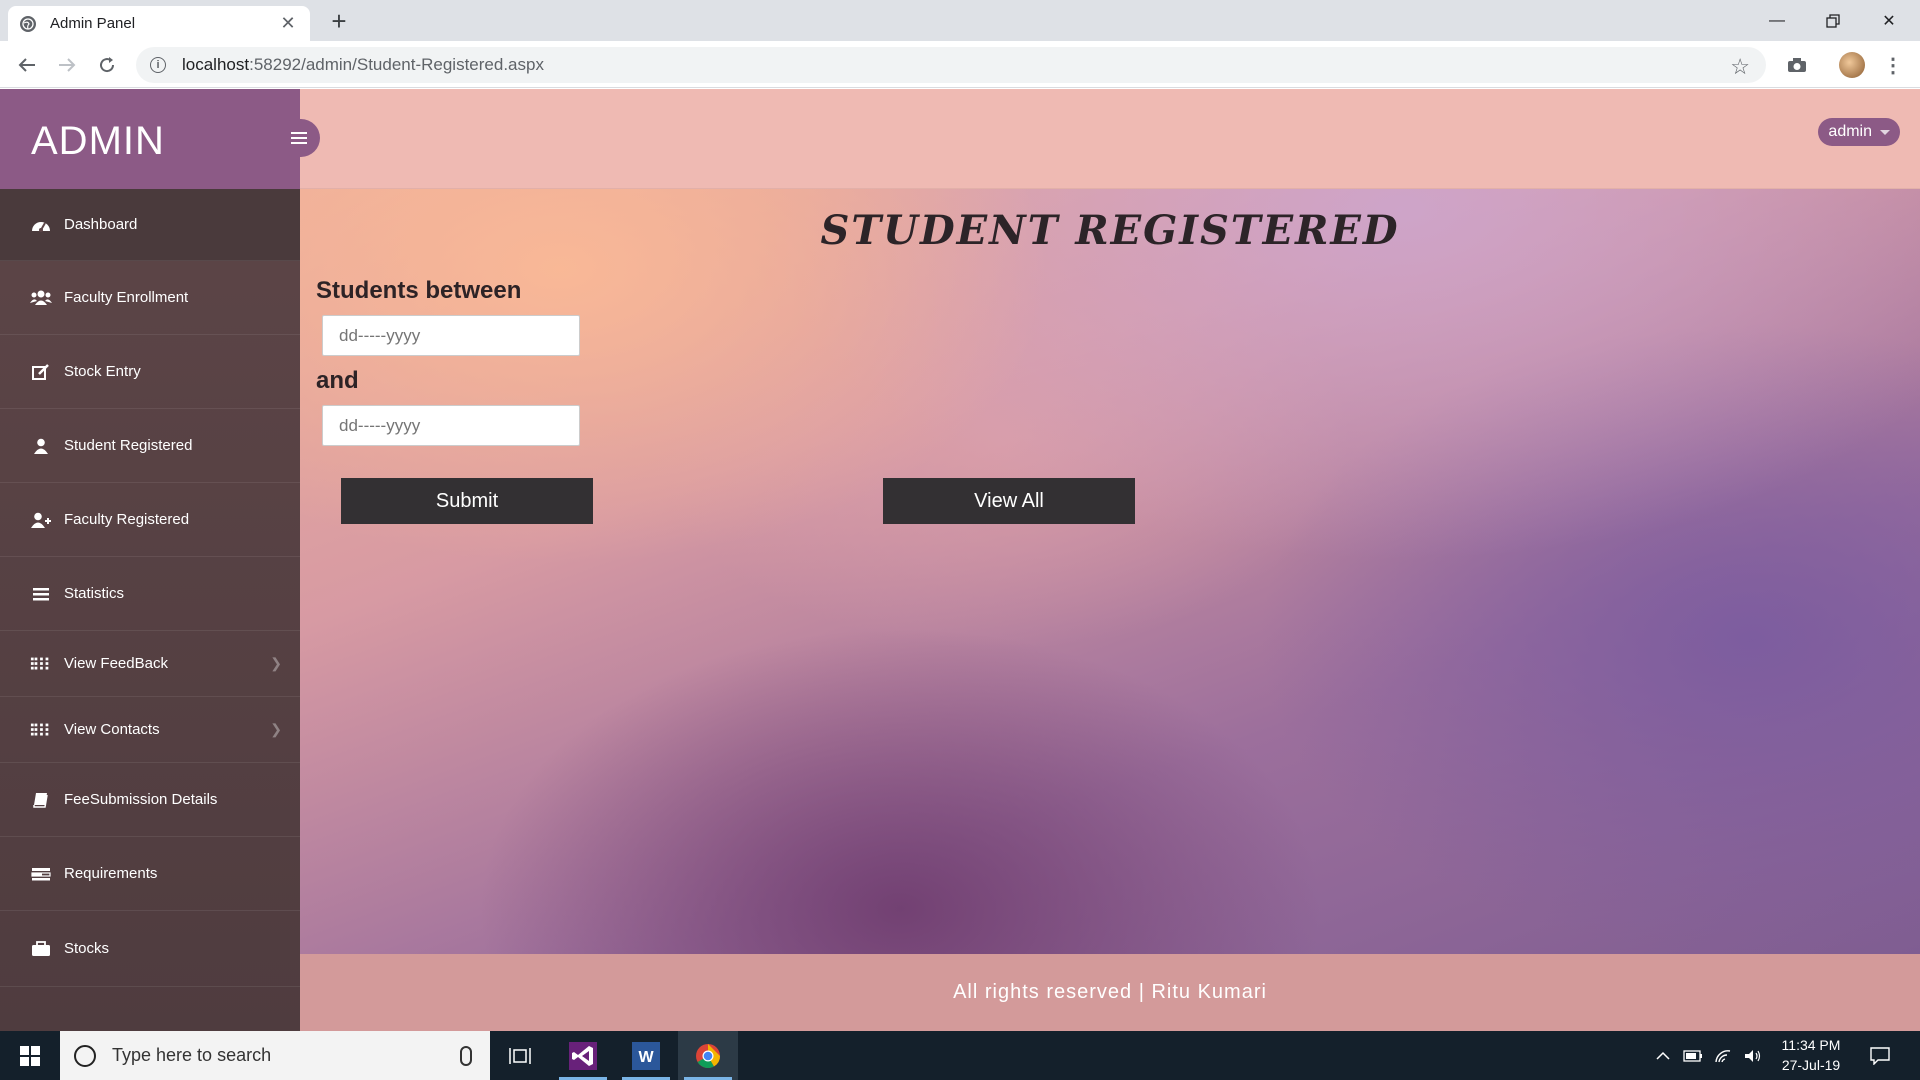  Describe the element at coordinates (116, 663) in the screenshot. I see `sidebar-item-label: View FeedBack` at that location.